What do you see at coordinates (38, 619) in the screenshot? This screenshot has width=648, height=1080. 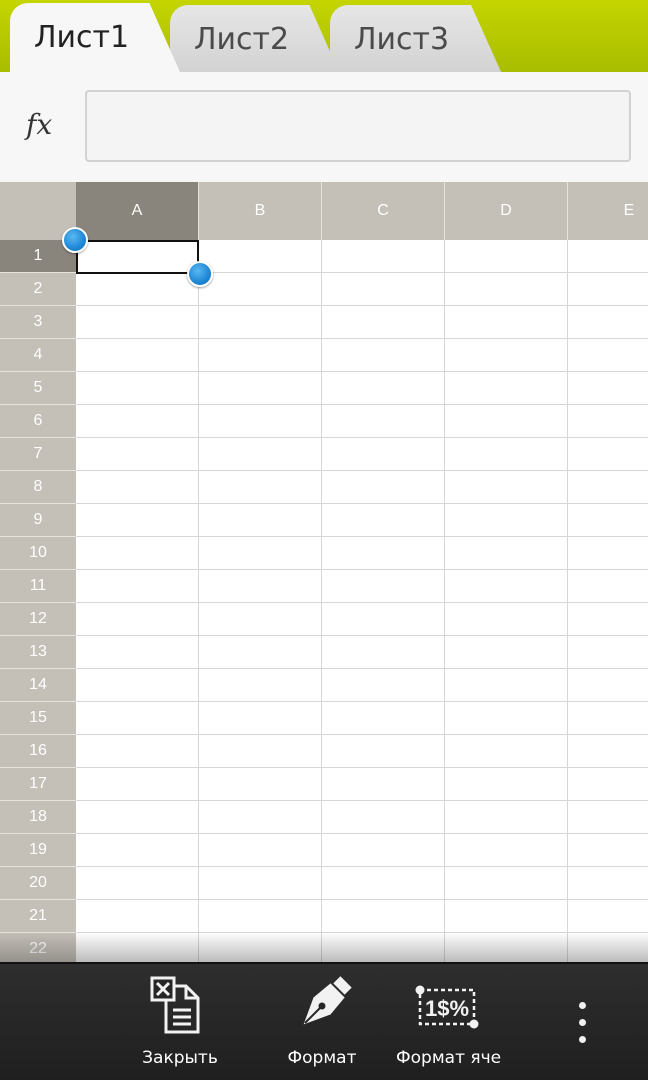 I see `row-header: 12` at bounding box center [38, 619].